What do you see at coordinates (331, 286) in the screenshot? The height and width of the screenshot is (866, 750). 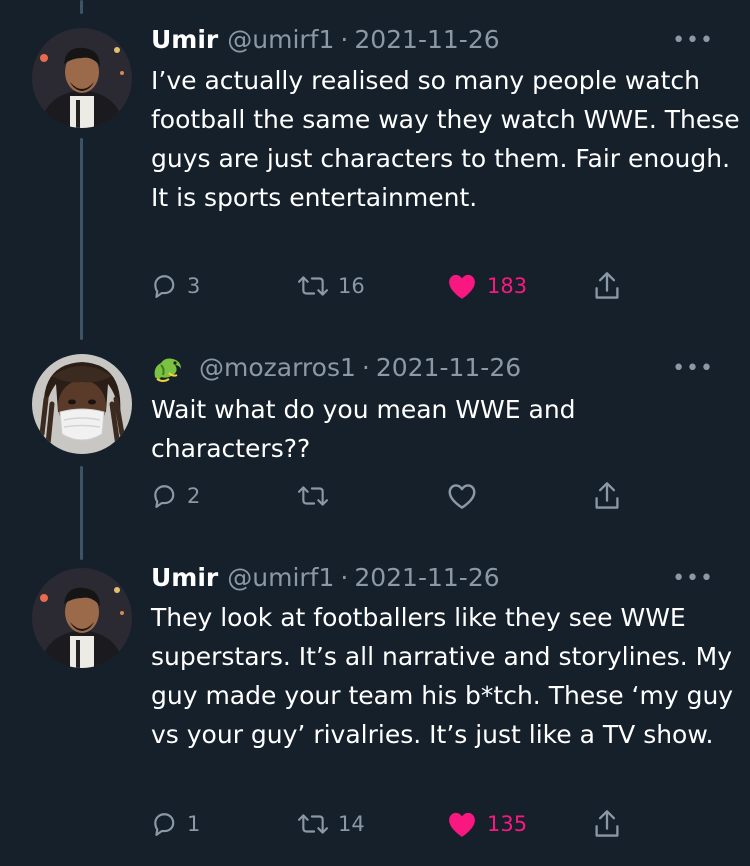 I see `retweet-button: 16` at bounding box center [331, 286].